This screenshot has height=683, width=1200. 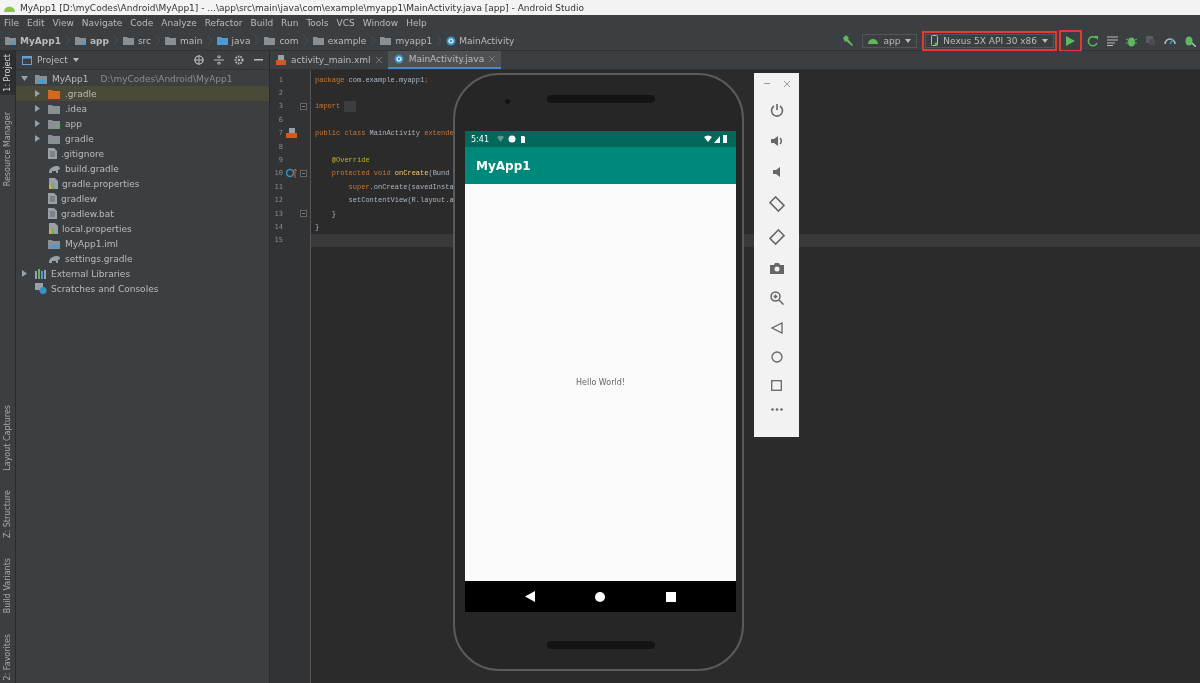 I want to click on panel-icon, so click(x=27, y=60).